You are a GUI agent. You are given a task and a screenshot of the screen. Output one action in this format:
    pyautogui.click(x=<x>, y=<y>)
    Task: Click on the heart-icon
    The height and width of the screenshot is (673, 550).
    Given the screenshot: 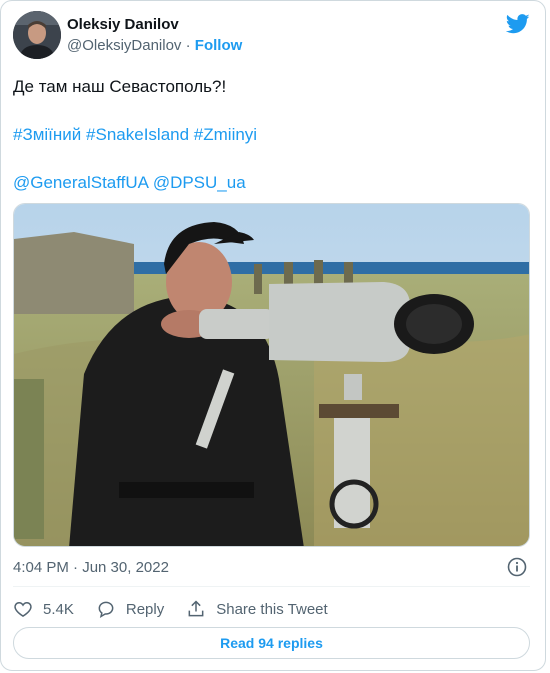 What is the action you would take?
    pyautogui.click(x=23, y=609)
    